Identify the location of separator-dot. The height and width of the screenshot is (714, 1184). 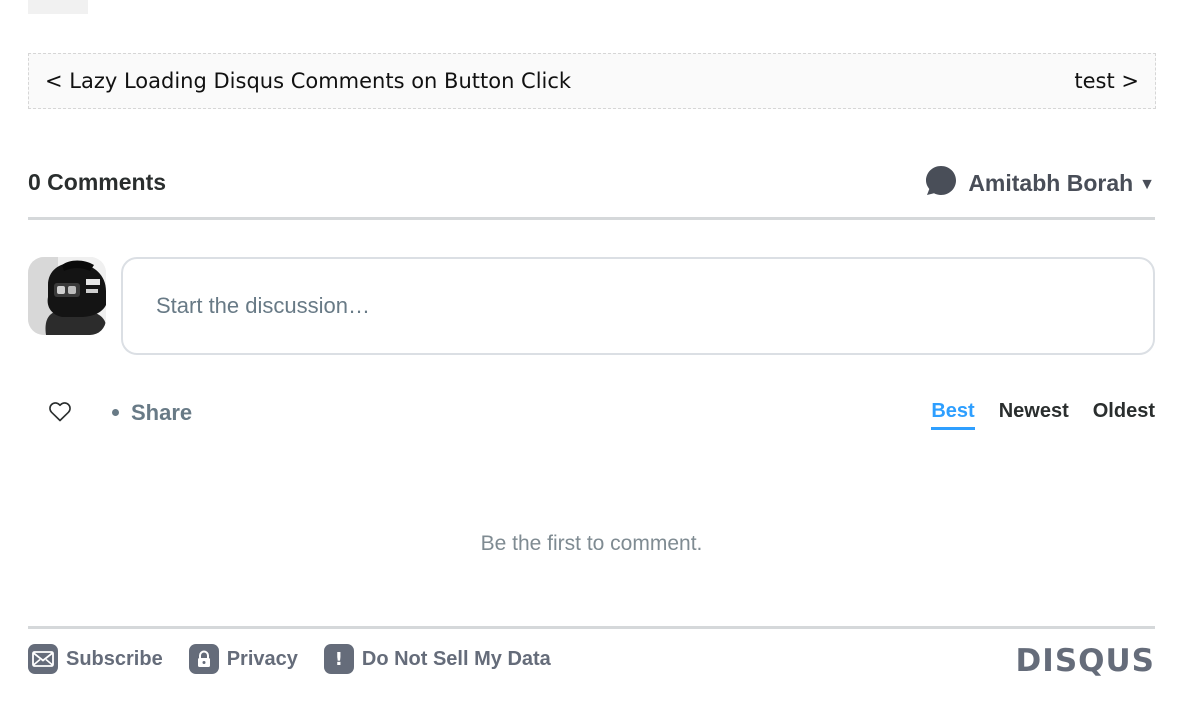
(115, 412).